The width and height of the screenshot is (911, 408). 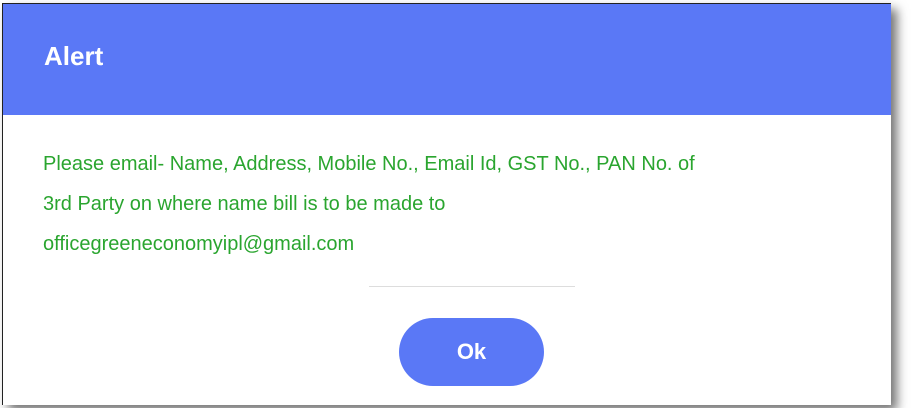 What do you see at coordinates (472, 286) in the screenshot?
I see `divider` at bounding box center [472, 286].